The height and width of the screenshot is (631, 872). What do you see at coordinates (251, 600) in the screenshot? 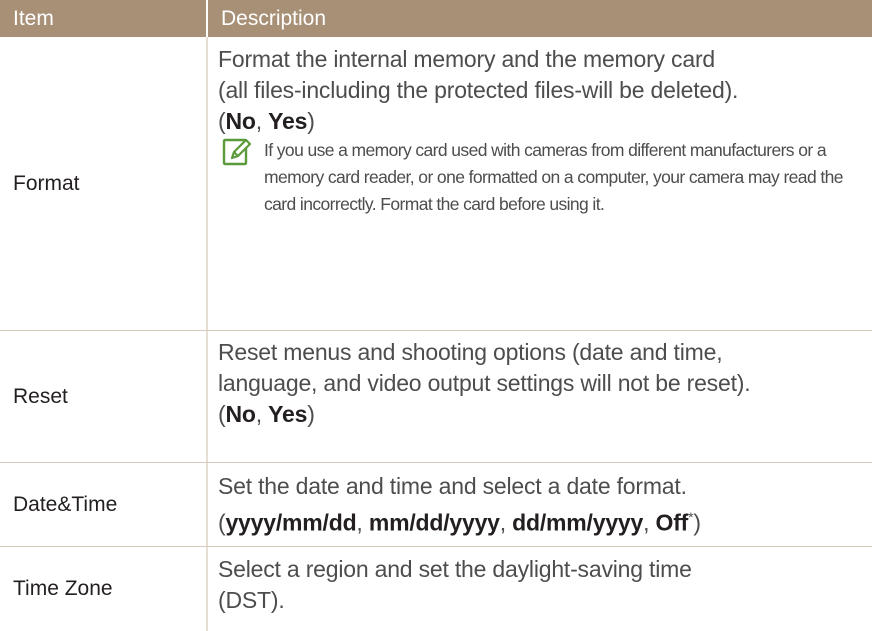
I see `description-line: (DST).` at bounding box center [251, 600].